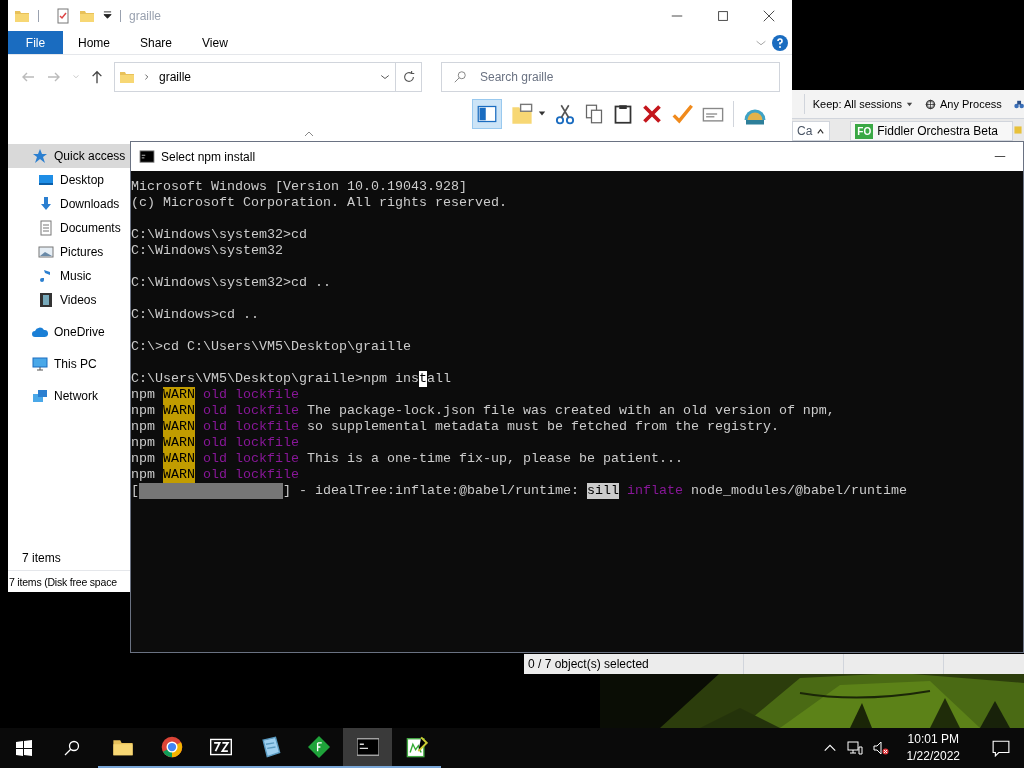  Describe the element at coordinates (319, 203) in the screenshot. I see `console-text: (c) Microsoft Corporation. All rights reserved.` at that location.